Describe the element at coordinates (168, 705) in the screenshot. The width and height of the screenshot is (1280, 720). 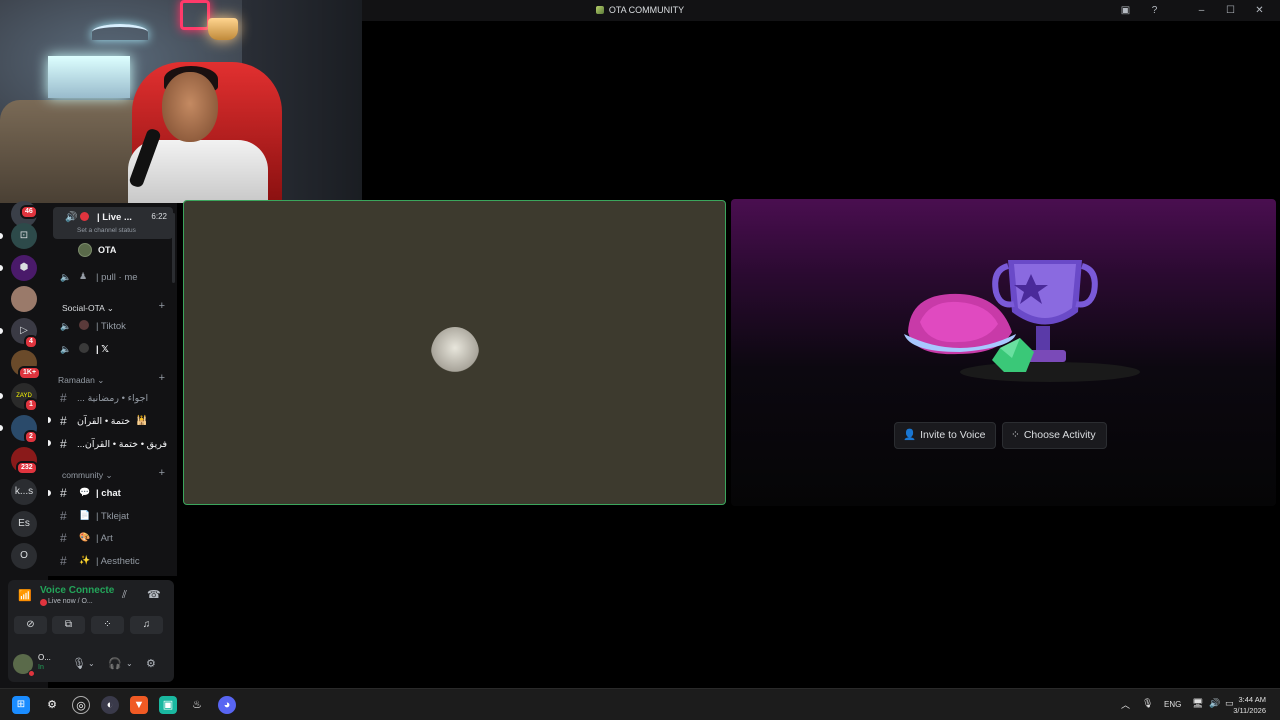
I see `app-icon: ▣` at that location.